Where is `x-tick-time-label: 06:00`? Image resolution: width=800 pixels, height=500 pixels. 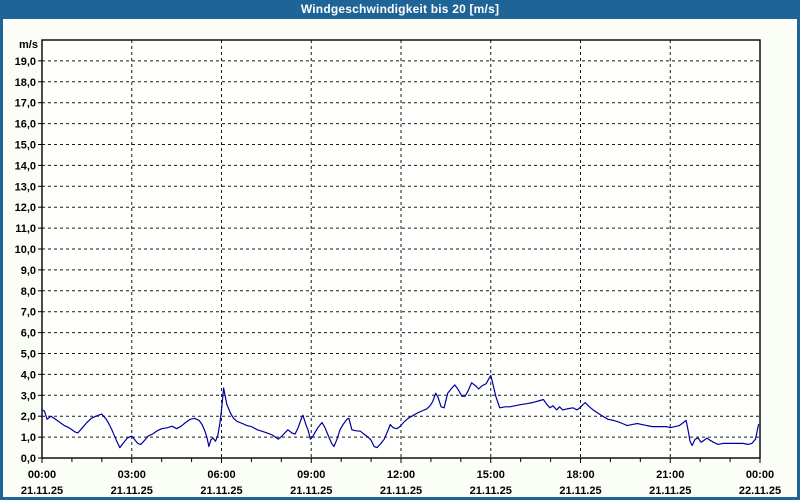 x-tick-time-label: 06:00 is located at coordinates (221, 475).